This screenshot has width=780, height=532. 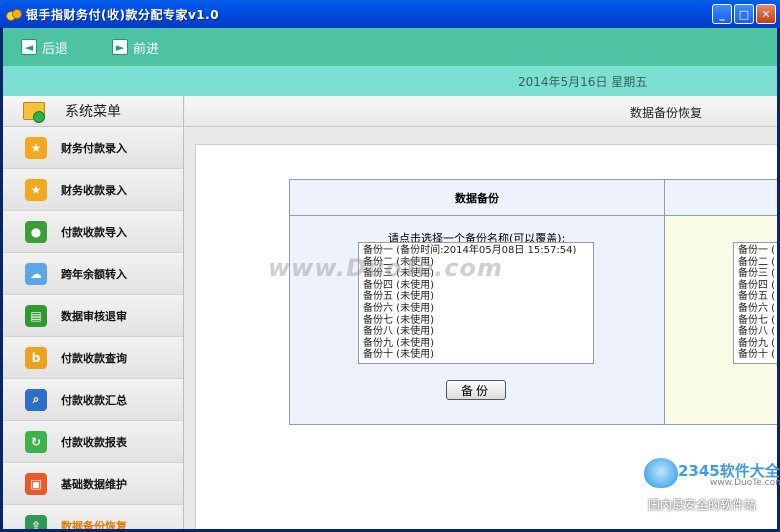 I want to click on gift-icon: ▣, so click(x=36, y=483).